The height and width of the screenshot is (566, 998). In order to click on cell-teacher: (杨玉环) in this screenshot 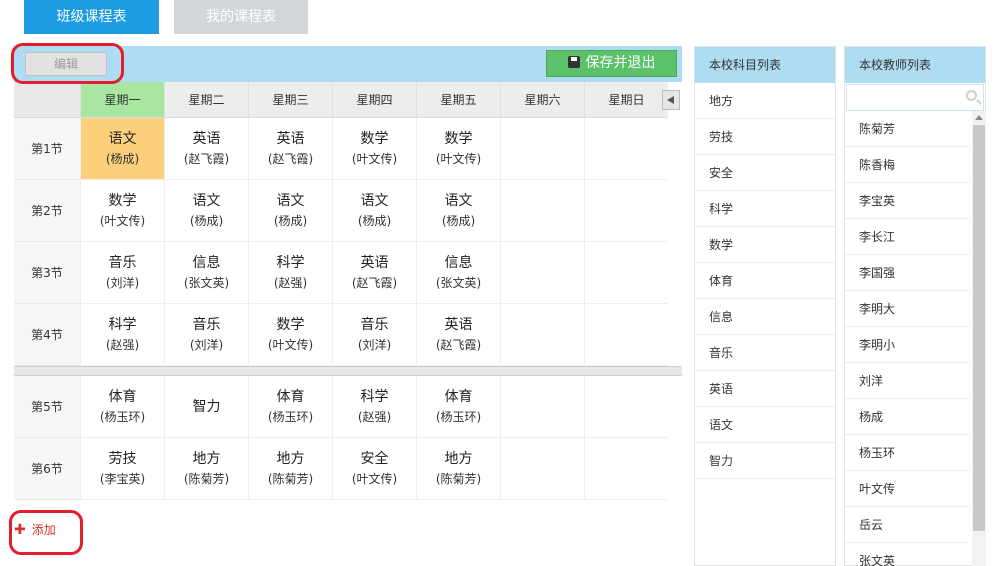, I will do `click(290, 417)`.